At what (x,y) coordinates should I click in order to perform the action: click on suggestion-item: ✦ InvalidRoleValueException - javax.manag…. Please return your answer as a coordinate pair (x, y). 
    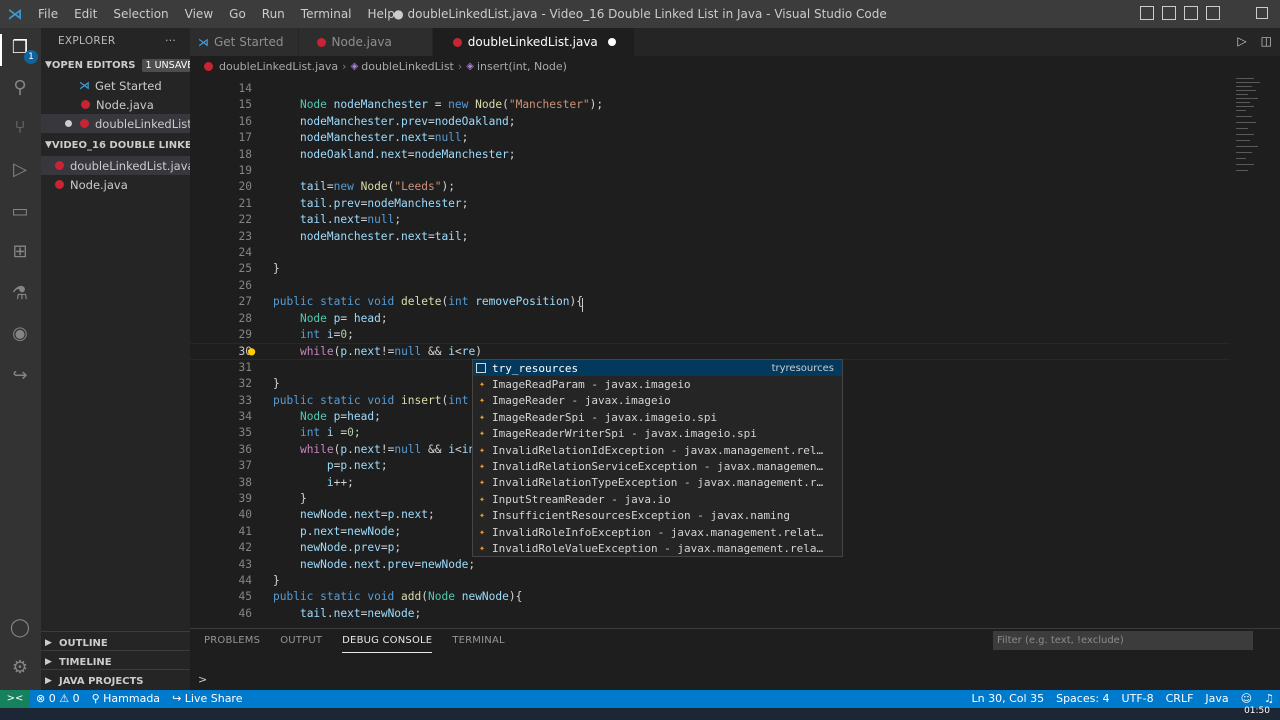
    Looking at the image, I should click on (657, 548).